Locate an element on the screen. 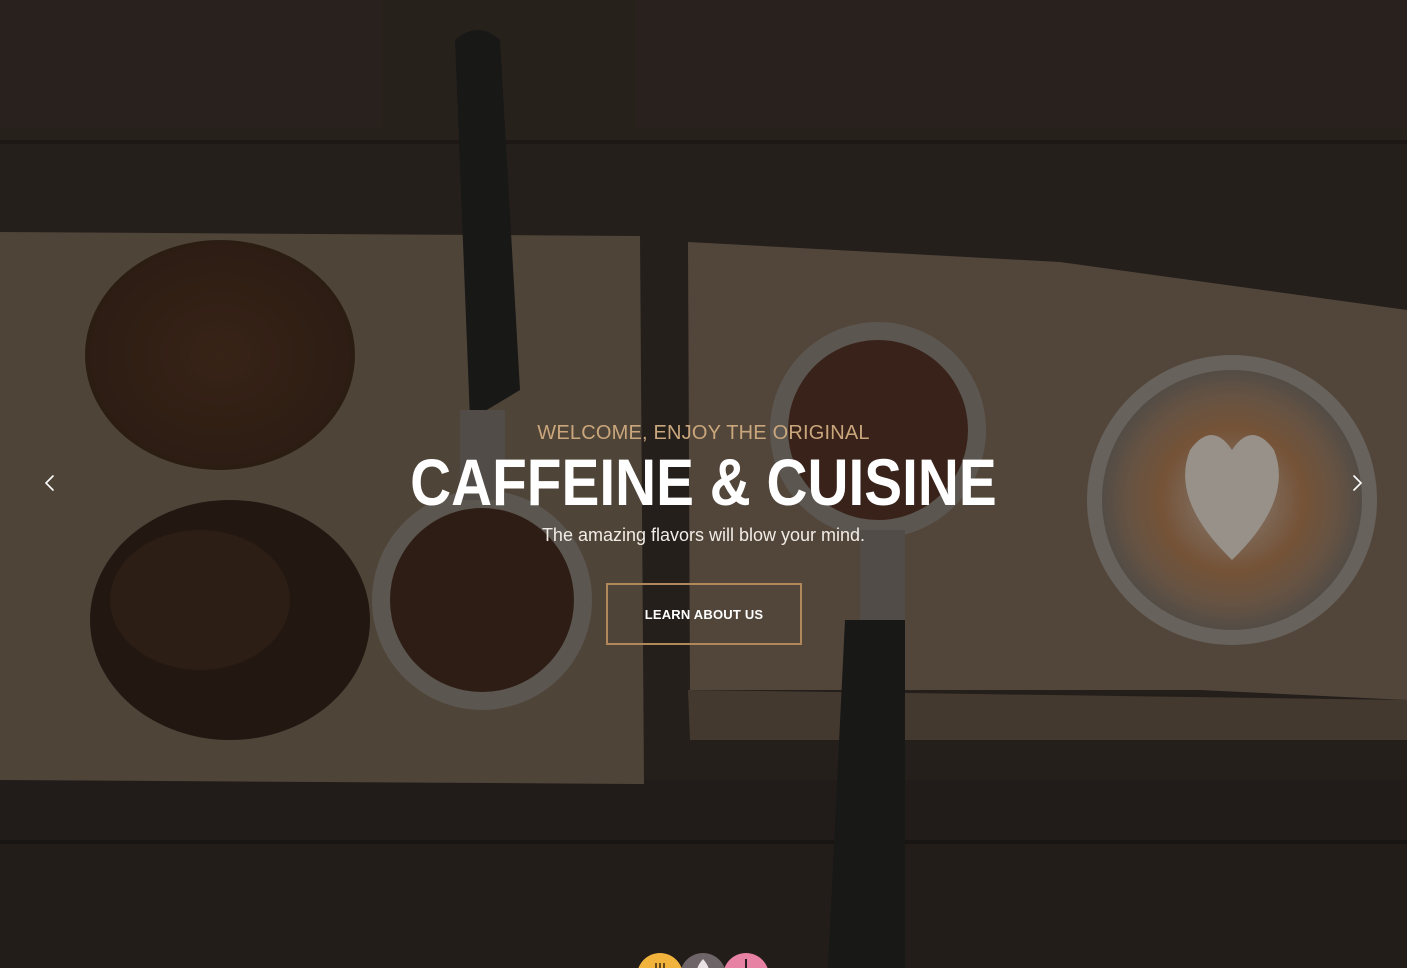  coffee-drop-icon is located at coordinates (703, 963).